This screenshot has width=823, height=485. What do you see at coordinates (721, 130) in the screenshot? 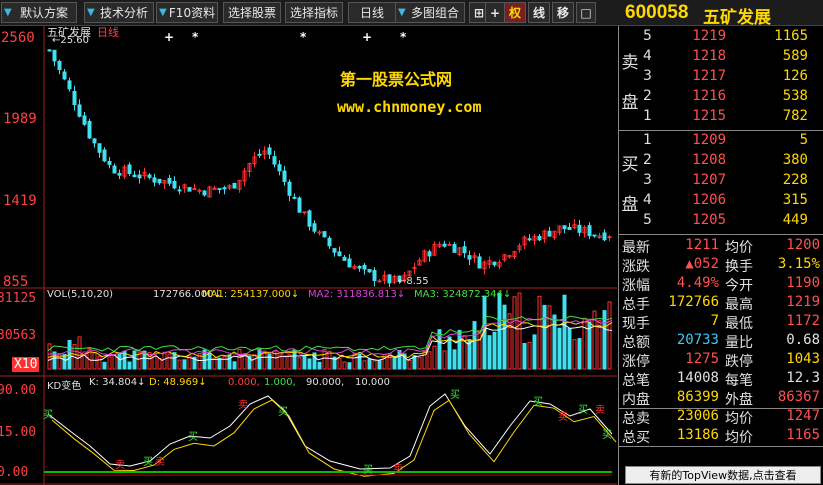
I see `orderbook-separator` at bounding box center [721, 130].